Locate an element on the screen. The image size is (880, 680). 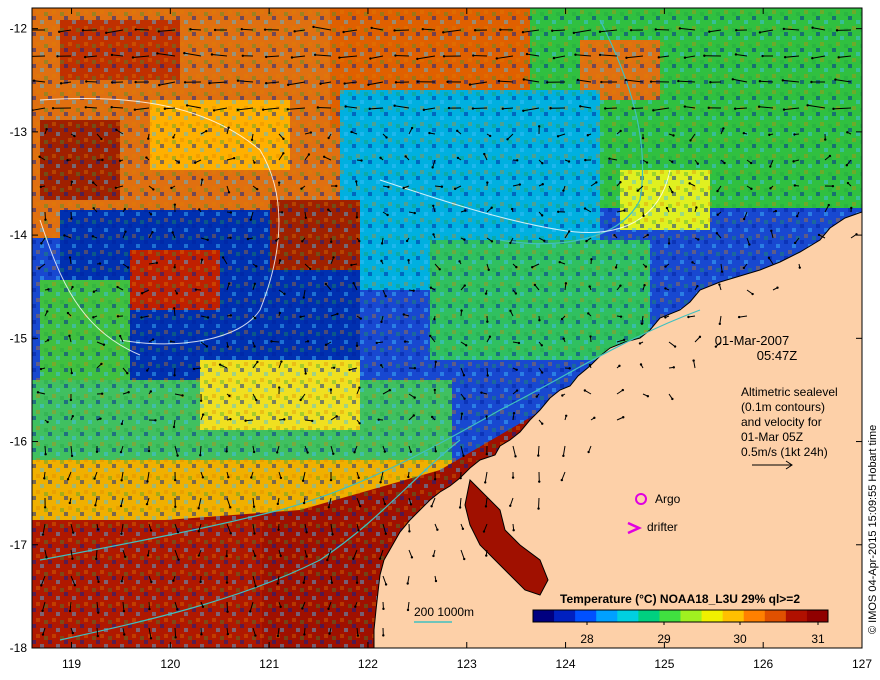
credit-text: © IMOS 04-Apr-2015 15:09:55 Hobart time is located at coordinates (873, 529).